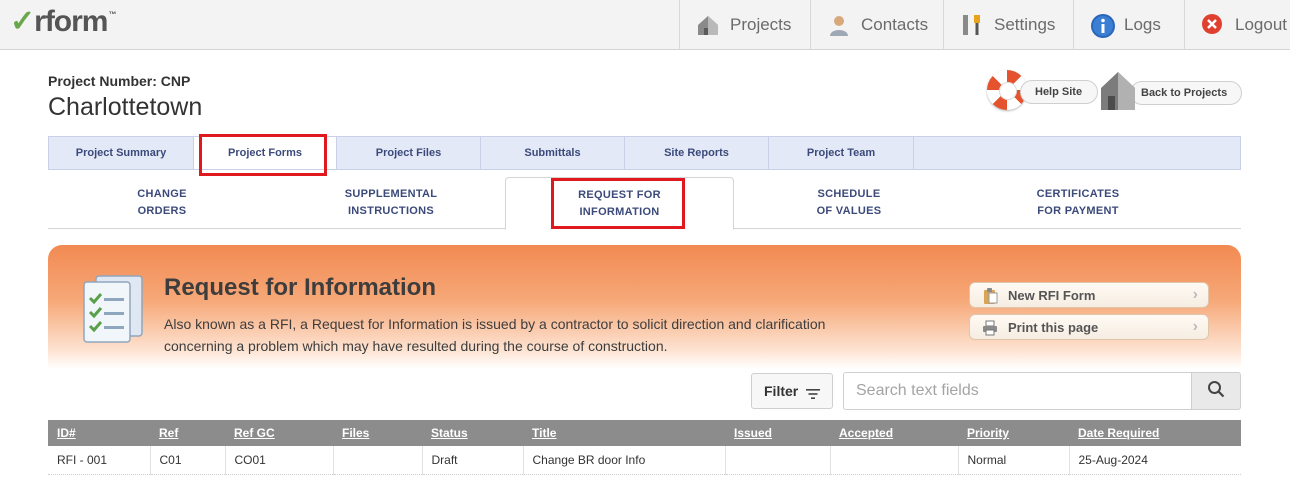 The width and height of the screenshot is (1290, 490). What do you see at coordinates (553, 153) in the screenshot?
I see `tab-submittals: Submittals` at bounding box center [553, 153].